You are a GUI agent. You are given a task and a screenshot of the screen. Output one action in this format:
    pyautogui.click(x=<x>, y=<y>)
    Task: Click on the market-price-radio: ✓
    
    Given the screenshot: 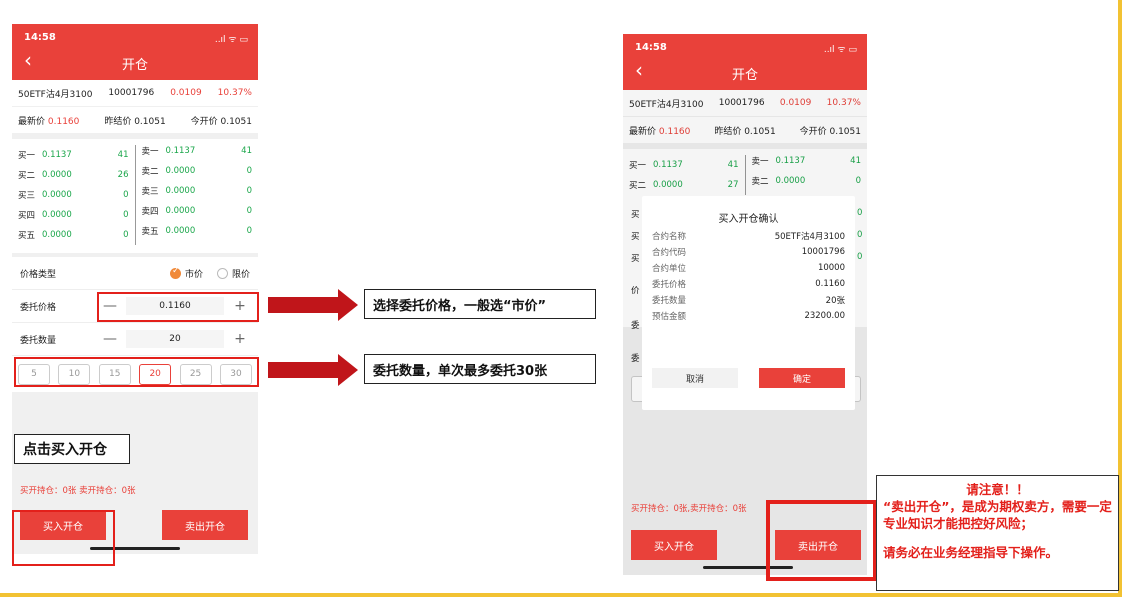 What is the action you would take?
    pyautogui.click(x=175, y=272)
    